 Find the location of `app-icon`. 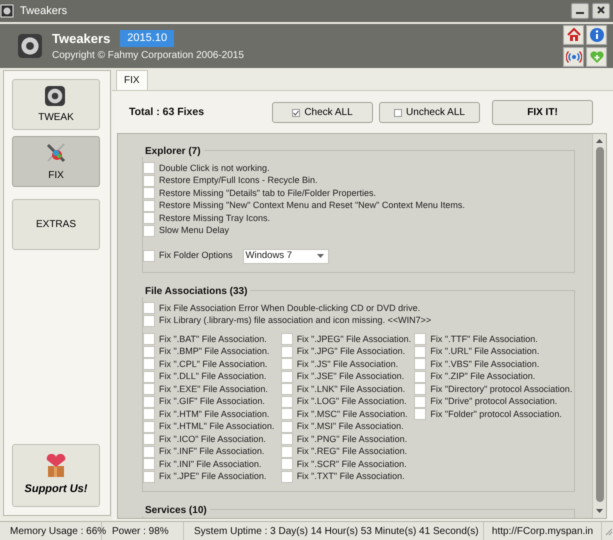

app-icon is located at coordinates (7, 11).